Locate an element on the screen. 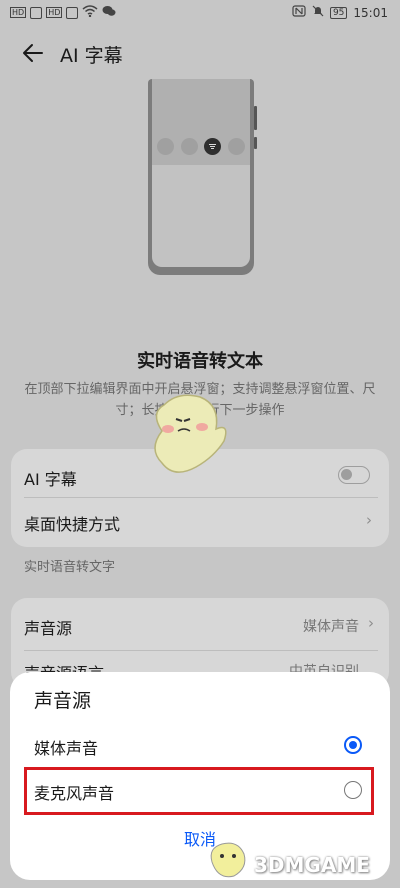 This screenshot has height=888, width=400. battery-icon: 95 is located at coordinates (338, 12).